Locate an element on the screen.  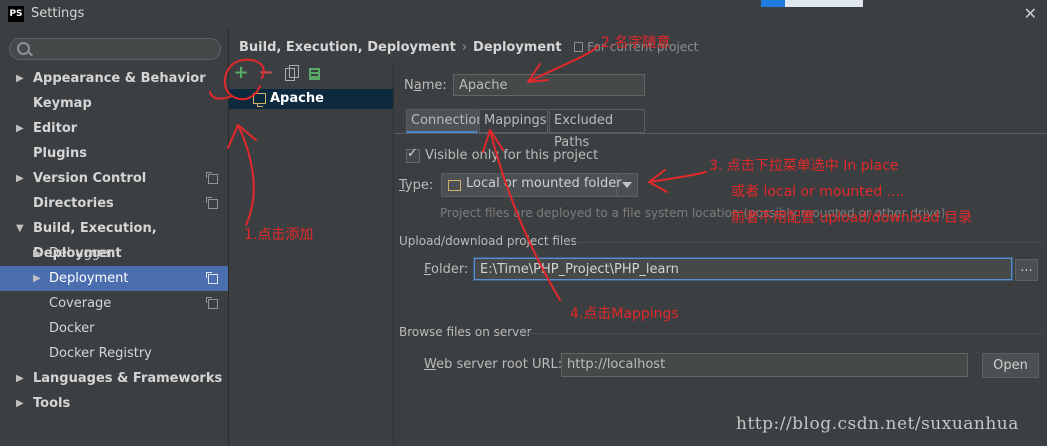
sidebar-item-debugger: ▶ Debugger is located at coordinates (114, 253).